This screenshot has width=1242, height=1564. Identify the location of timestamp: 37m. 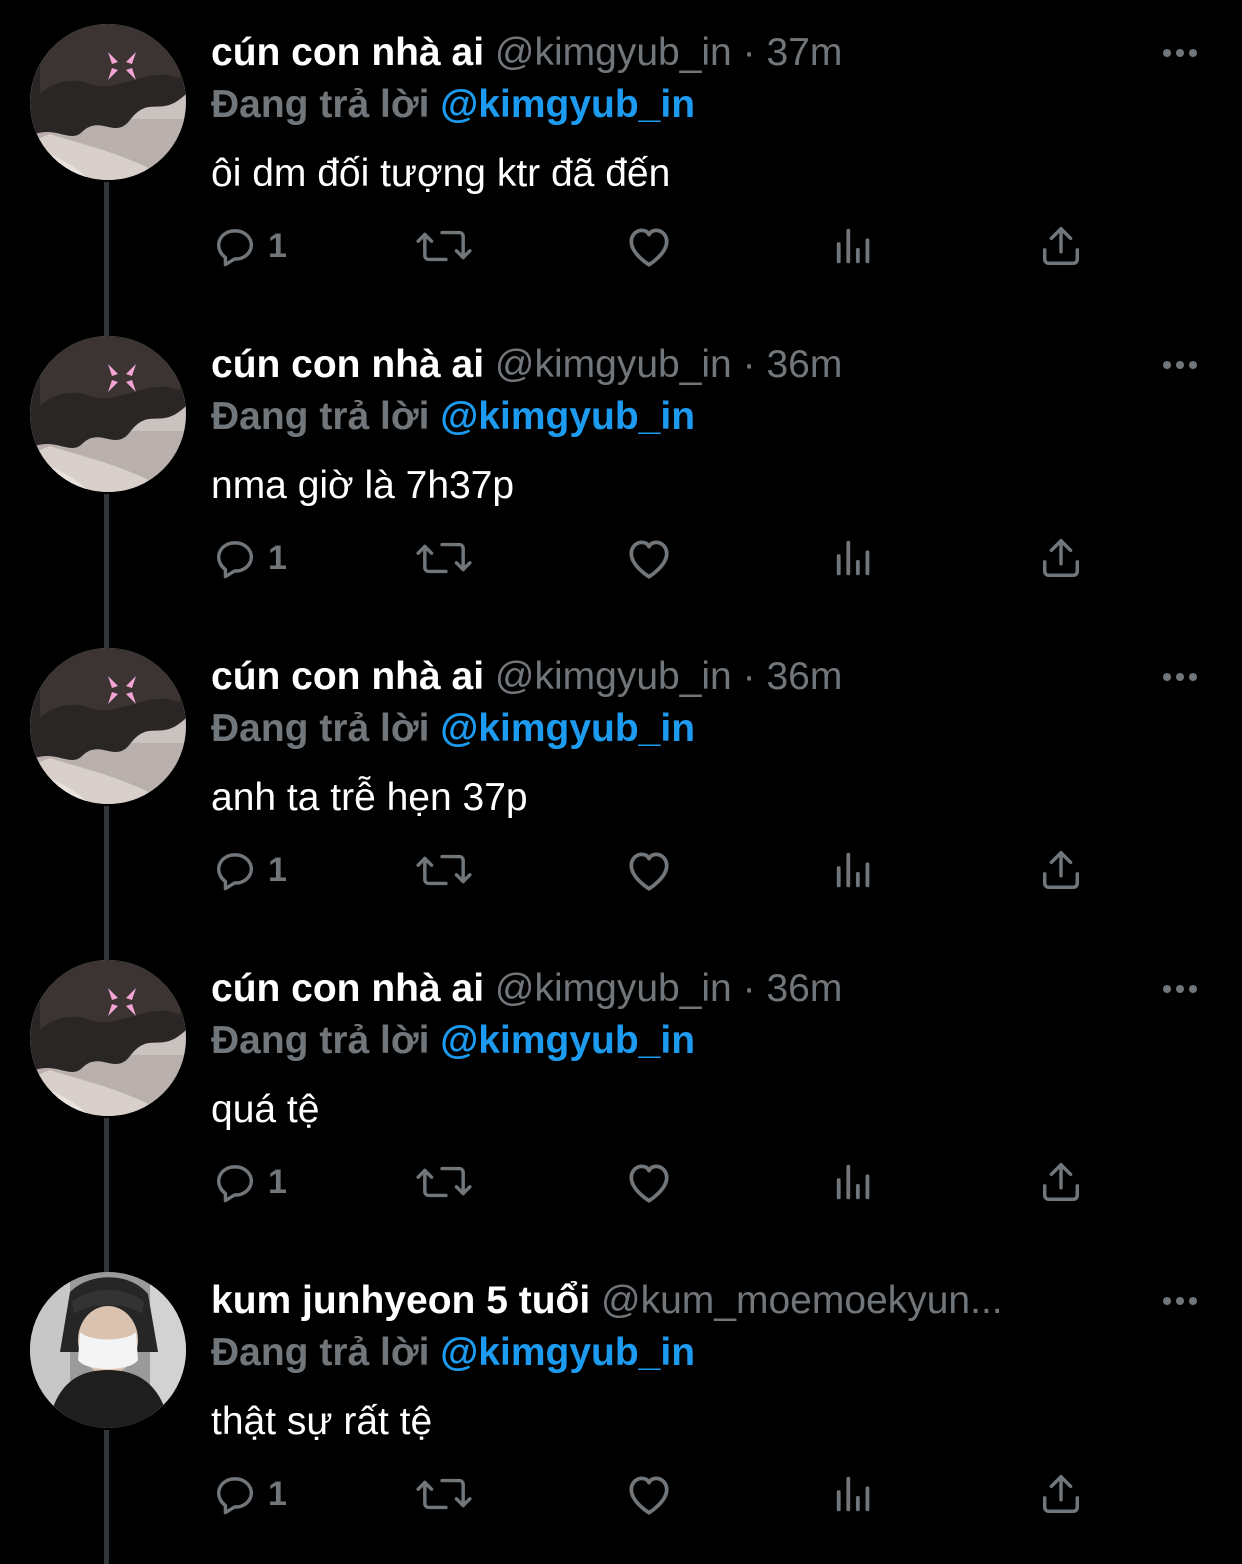
(804, 52).